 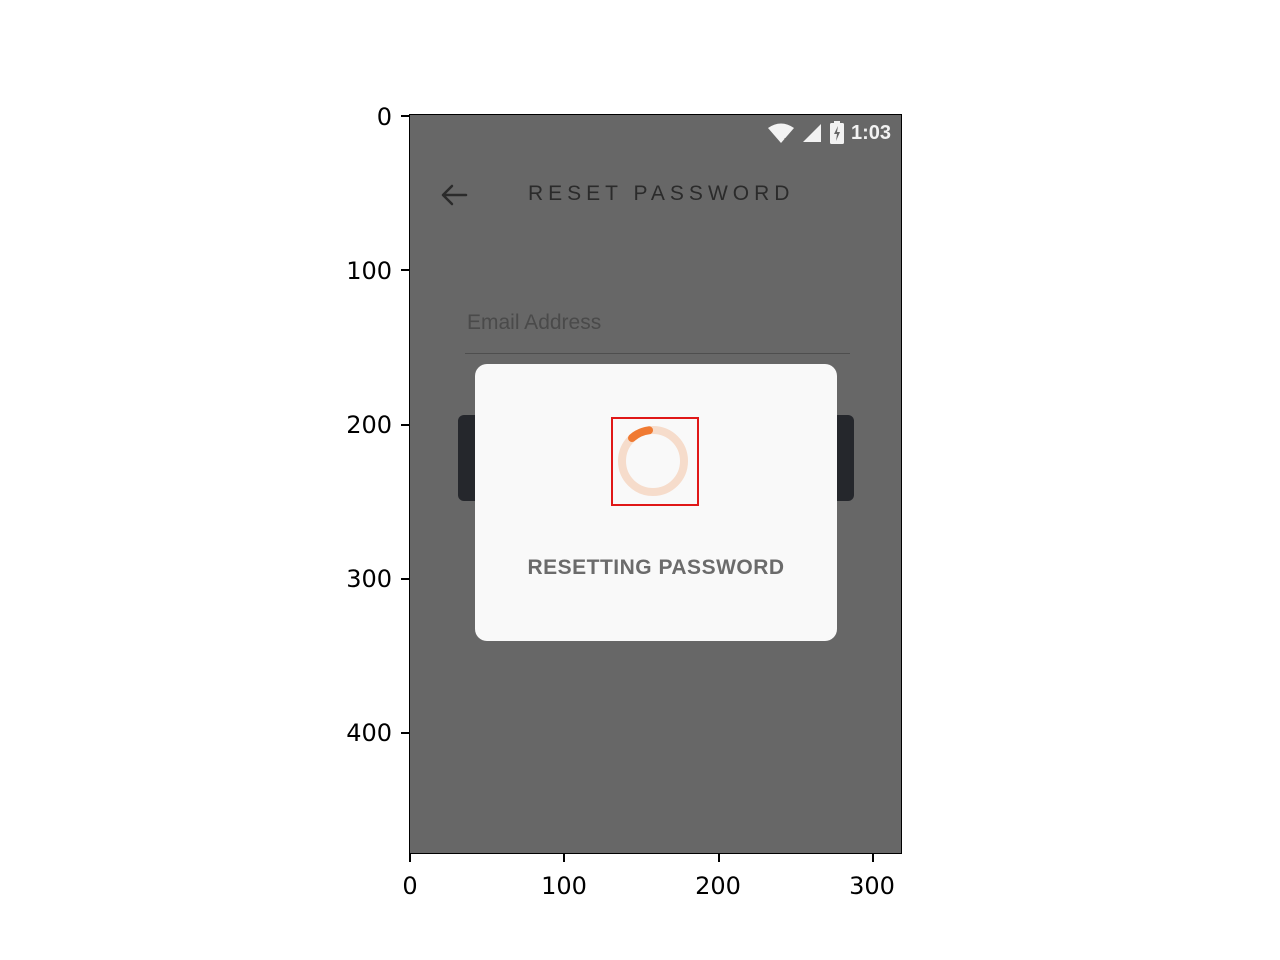 What do you see at coordinates (781, 133) in the screenshot?
I see `wifi-off-icon: x` at bounding box center [781, 133].